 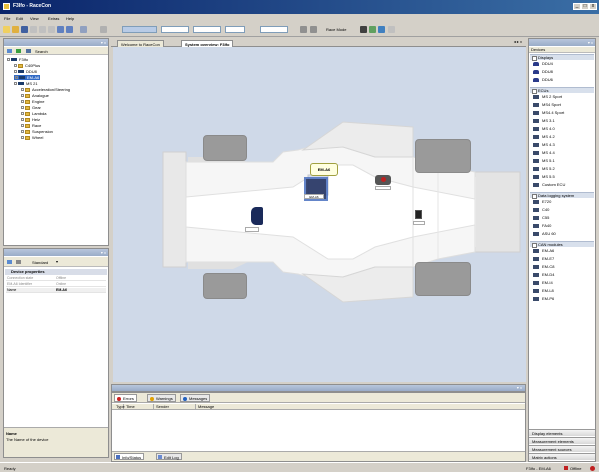 What do you see at coordinates (51, 29) in the screenshot?
I see `paste-icon` at bounding box center [51, 29].